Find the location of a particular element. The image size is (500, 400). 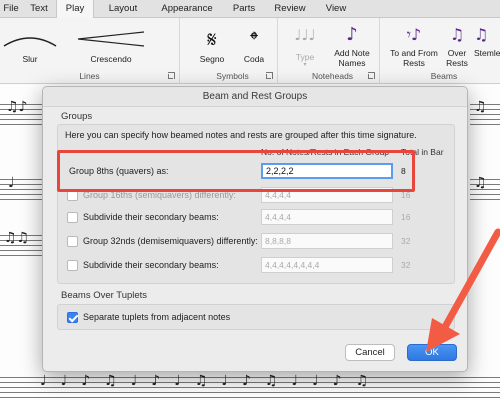

noteheads-launcher-icon is located at coordinates (371, 75).